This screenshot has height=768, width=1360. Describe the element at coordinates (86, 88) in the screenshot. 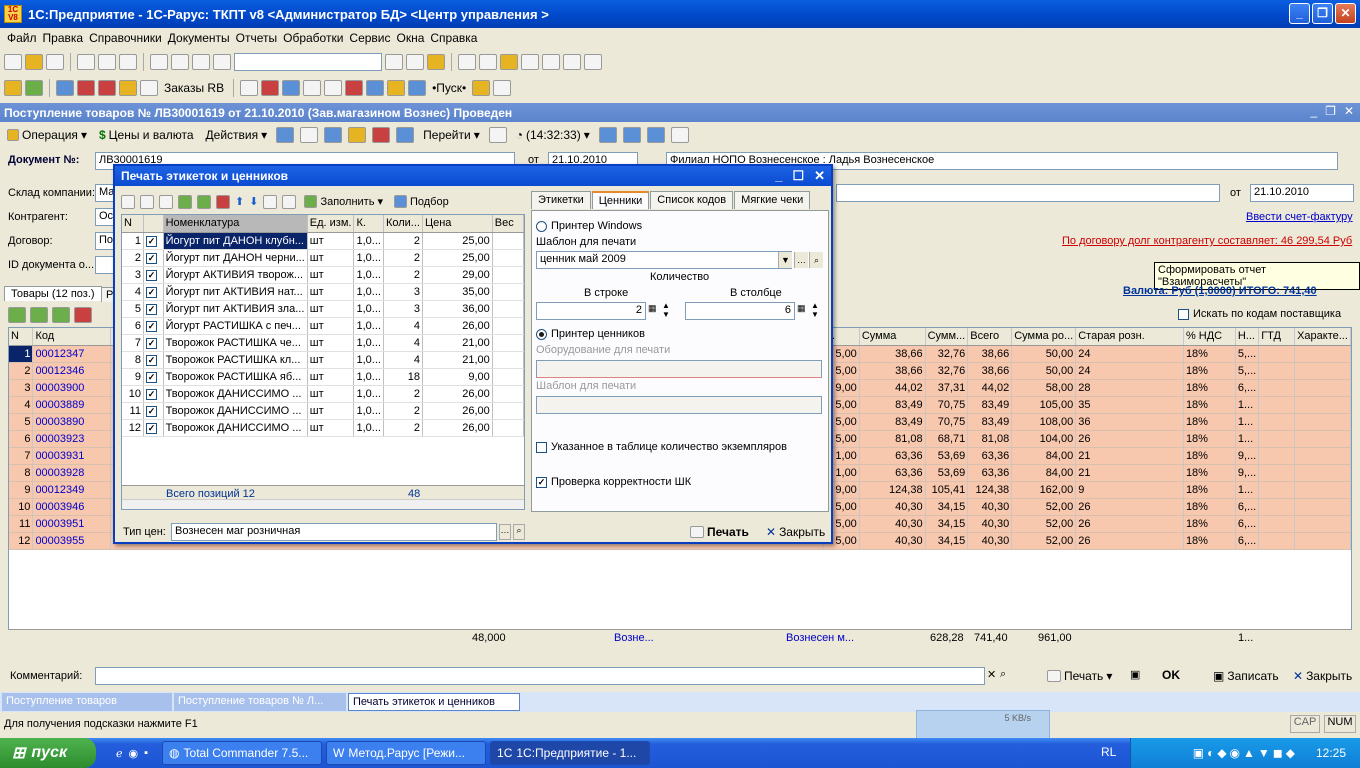

I see `arrow-out-icon` at that location.